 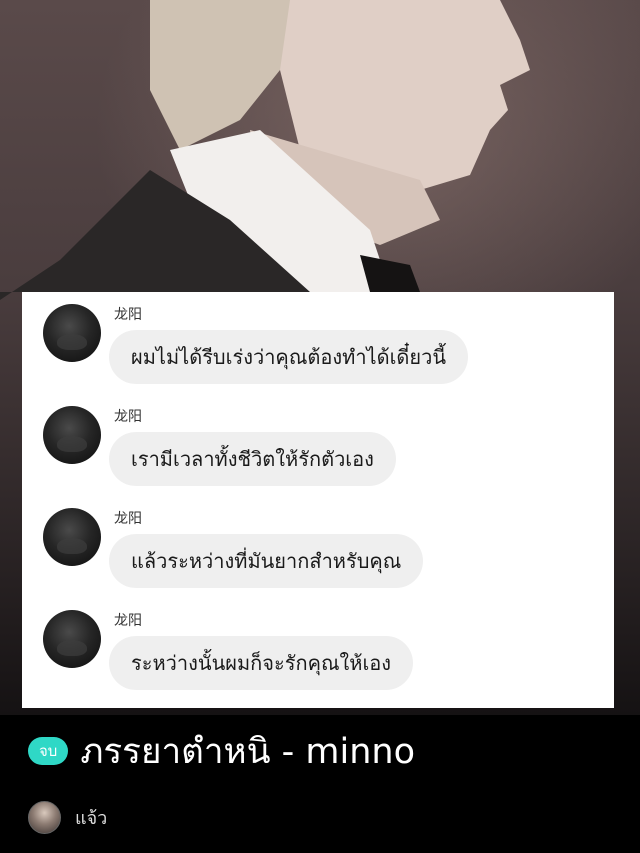 I want to click on story-title-row: จบ ภรรยาตำหนิ - minno, so click(x=221, y=751).